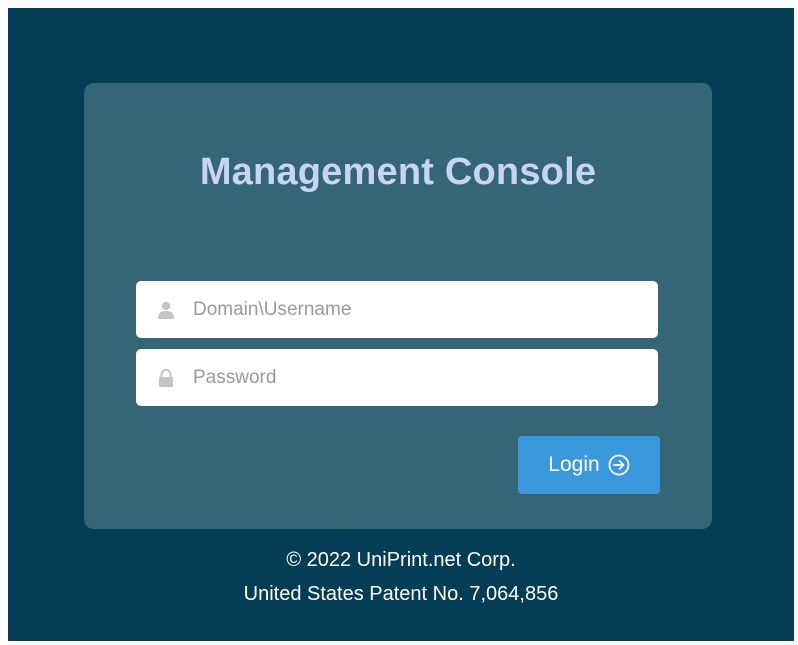  What do you see at coordinates (401, 594) in the screenshot?
I see `patent-text: United States Patent No. 7,064,856` at bounding box center [401, 594].